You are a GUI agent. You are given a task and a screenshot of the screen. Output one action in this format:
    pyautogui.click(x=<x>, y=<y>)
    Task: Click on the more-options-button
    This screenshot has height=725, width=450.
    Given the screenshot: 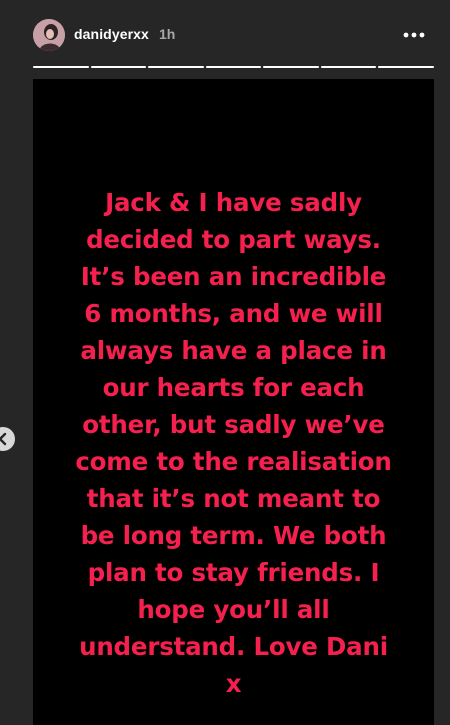 What is the action you would take?
    pyautogui.click(x=414, y=35)
    